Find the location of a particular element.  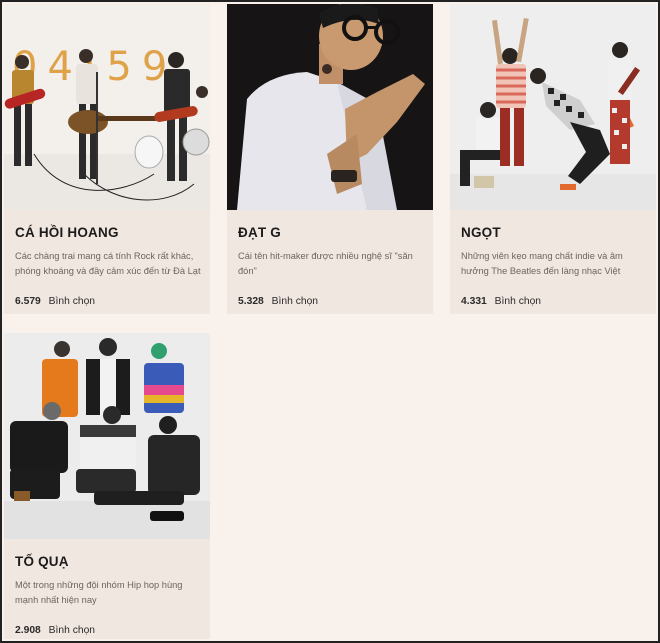

vote-row: 2.908 Bình chọn is located at coordinates (55, 630).